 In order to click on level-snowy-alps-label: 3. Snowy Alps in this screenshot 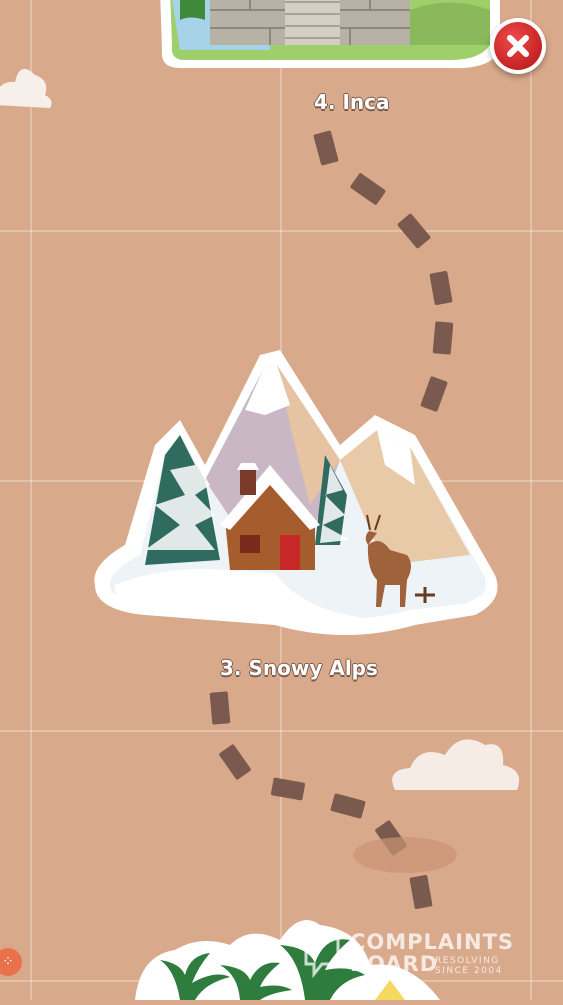, I will do `click(299, 668)`.